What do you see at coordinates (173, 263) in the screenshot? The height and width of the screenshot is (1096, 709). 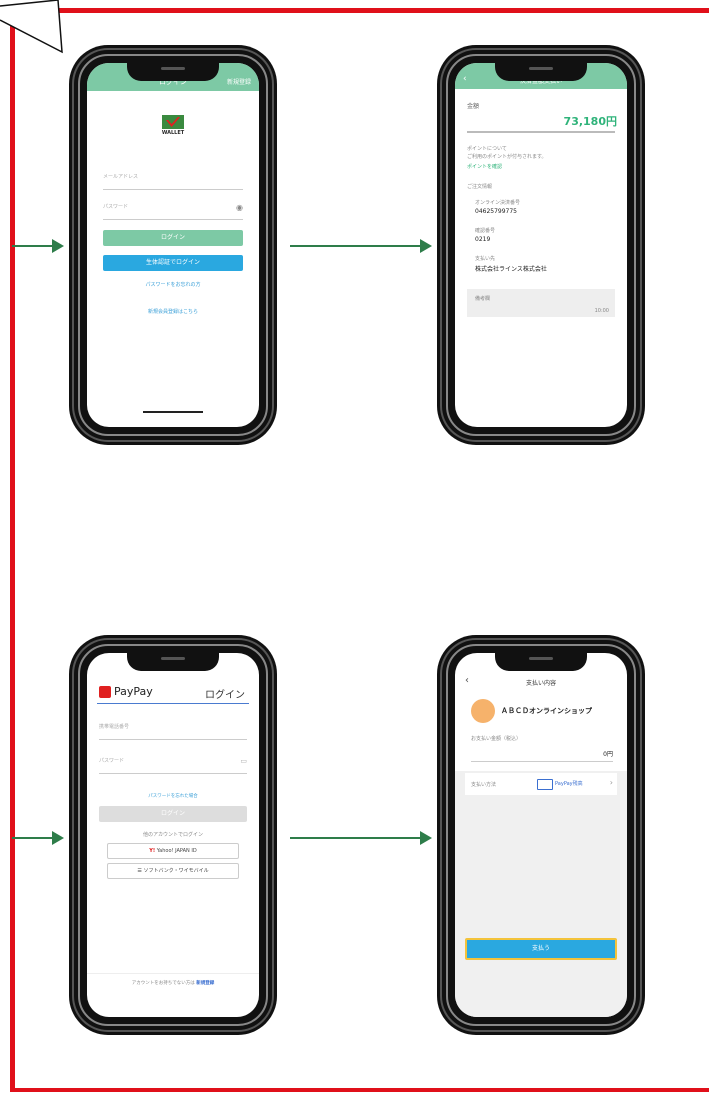 I see `alt-login-button: 生体認証でログイン` at bounding box center [173, 263].